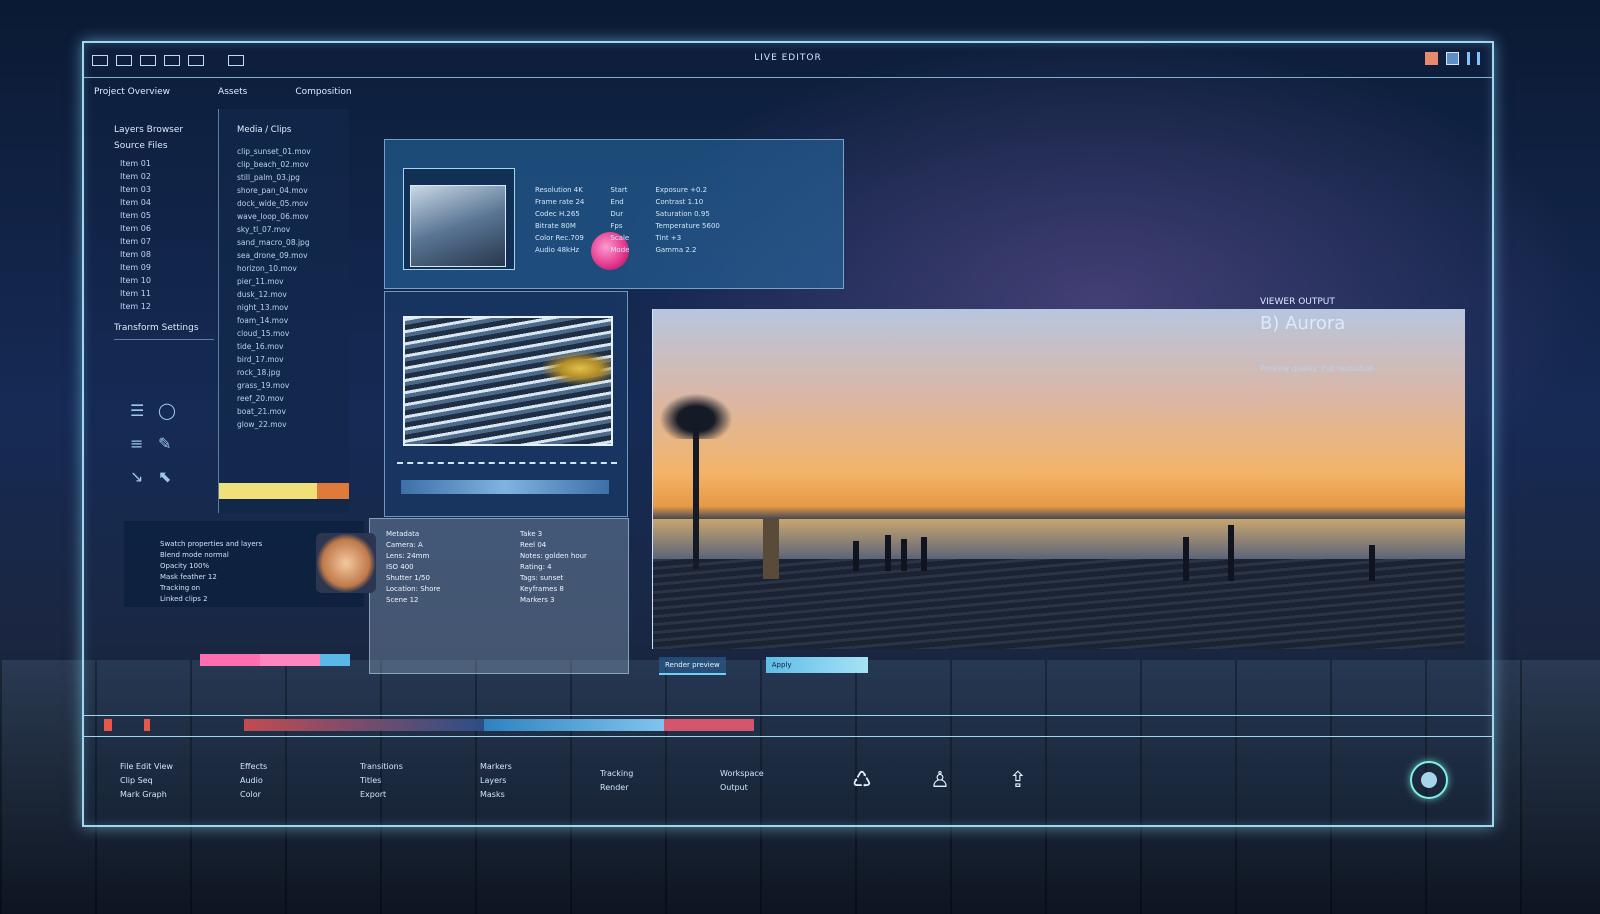 The image size is (1600, 914). What do you see at coordinates (734, 787) in the screenshot?
I see `dock-label: Output` at bounding box center [734, 787].